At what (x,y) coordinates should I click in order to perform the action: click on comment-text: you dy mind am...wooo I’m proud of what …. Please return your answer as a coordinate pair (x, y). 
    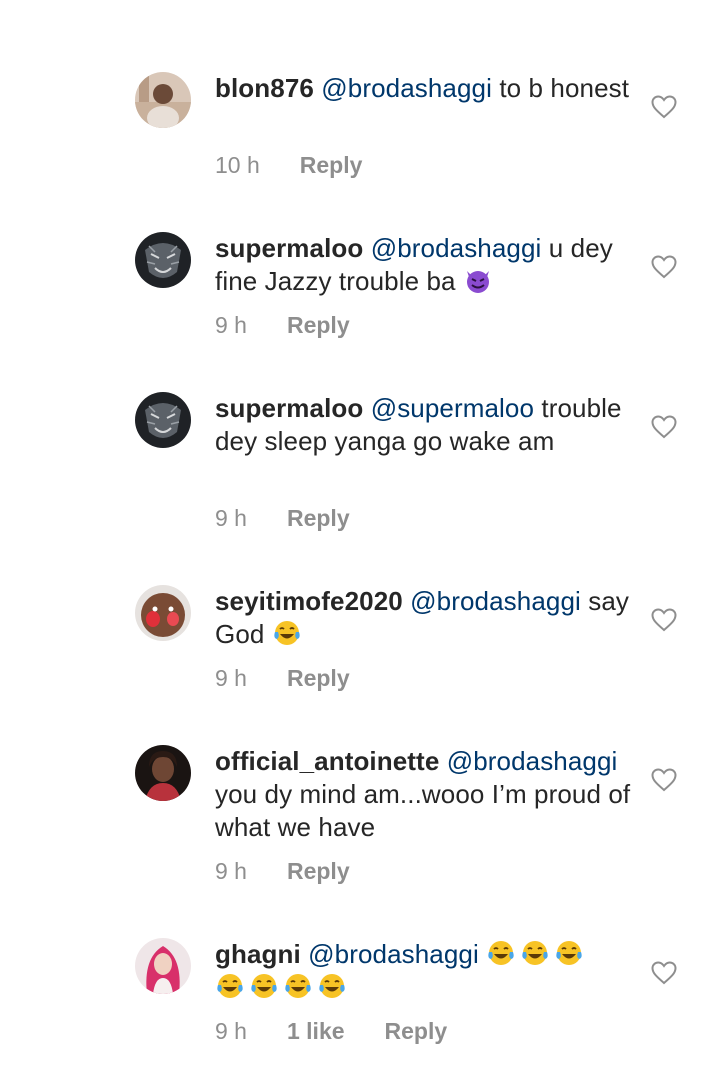
    Looking at the image, I should click on (423, 810).